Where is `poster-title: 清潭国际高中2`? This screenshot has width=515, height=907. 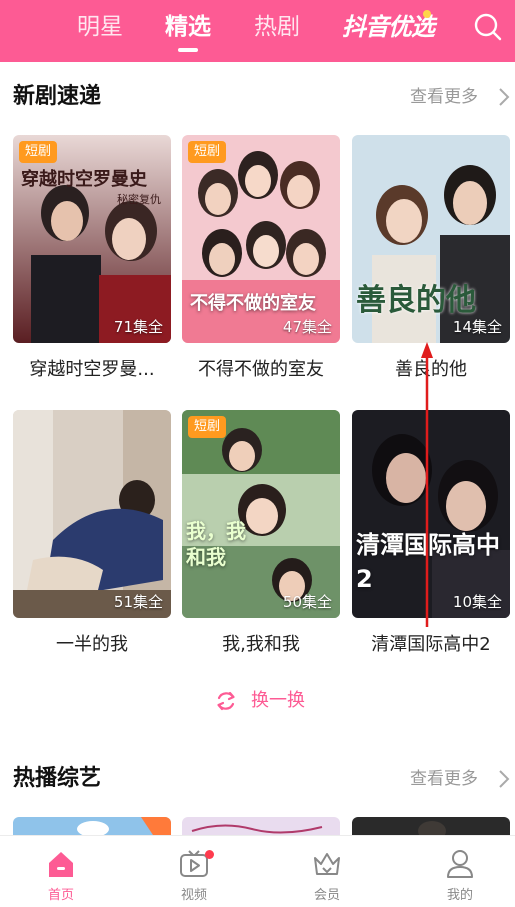 poster-title: 清潭国际高中2 is located at coordinates (428, 562).